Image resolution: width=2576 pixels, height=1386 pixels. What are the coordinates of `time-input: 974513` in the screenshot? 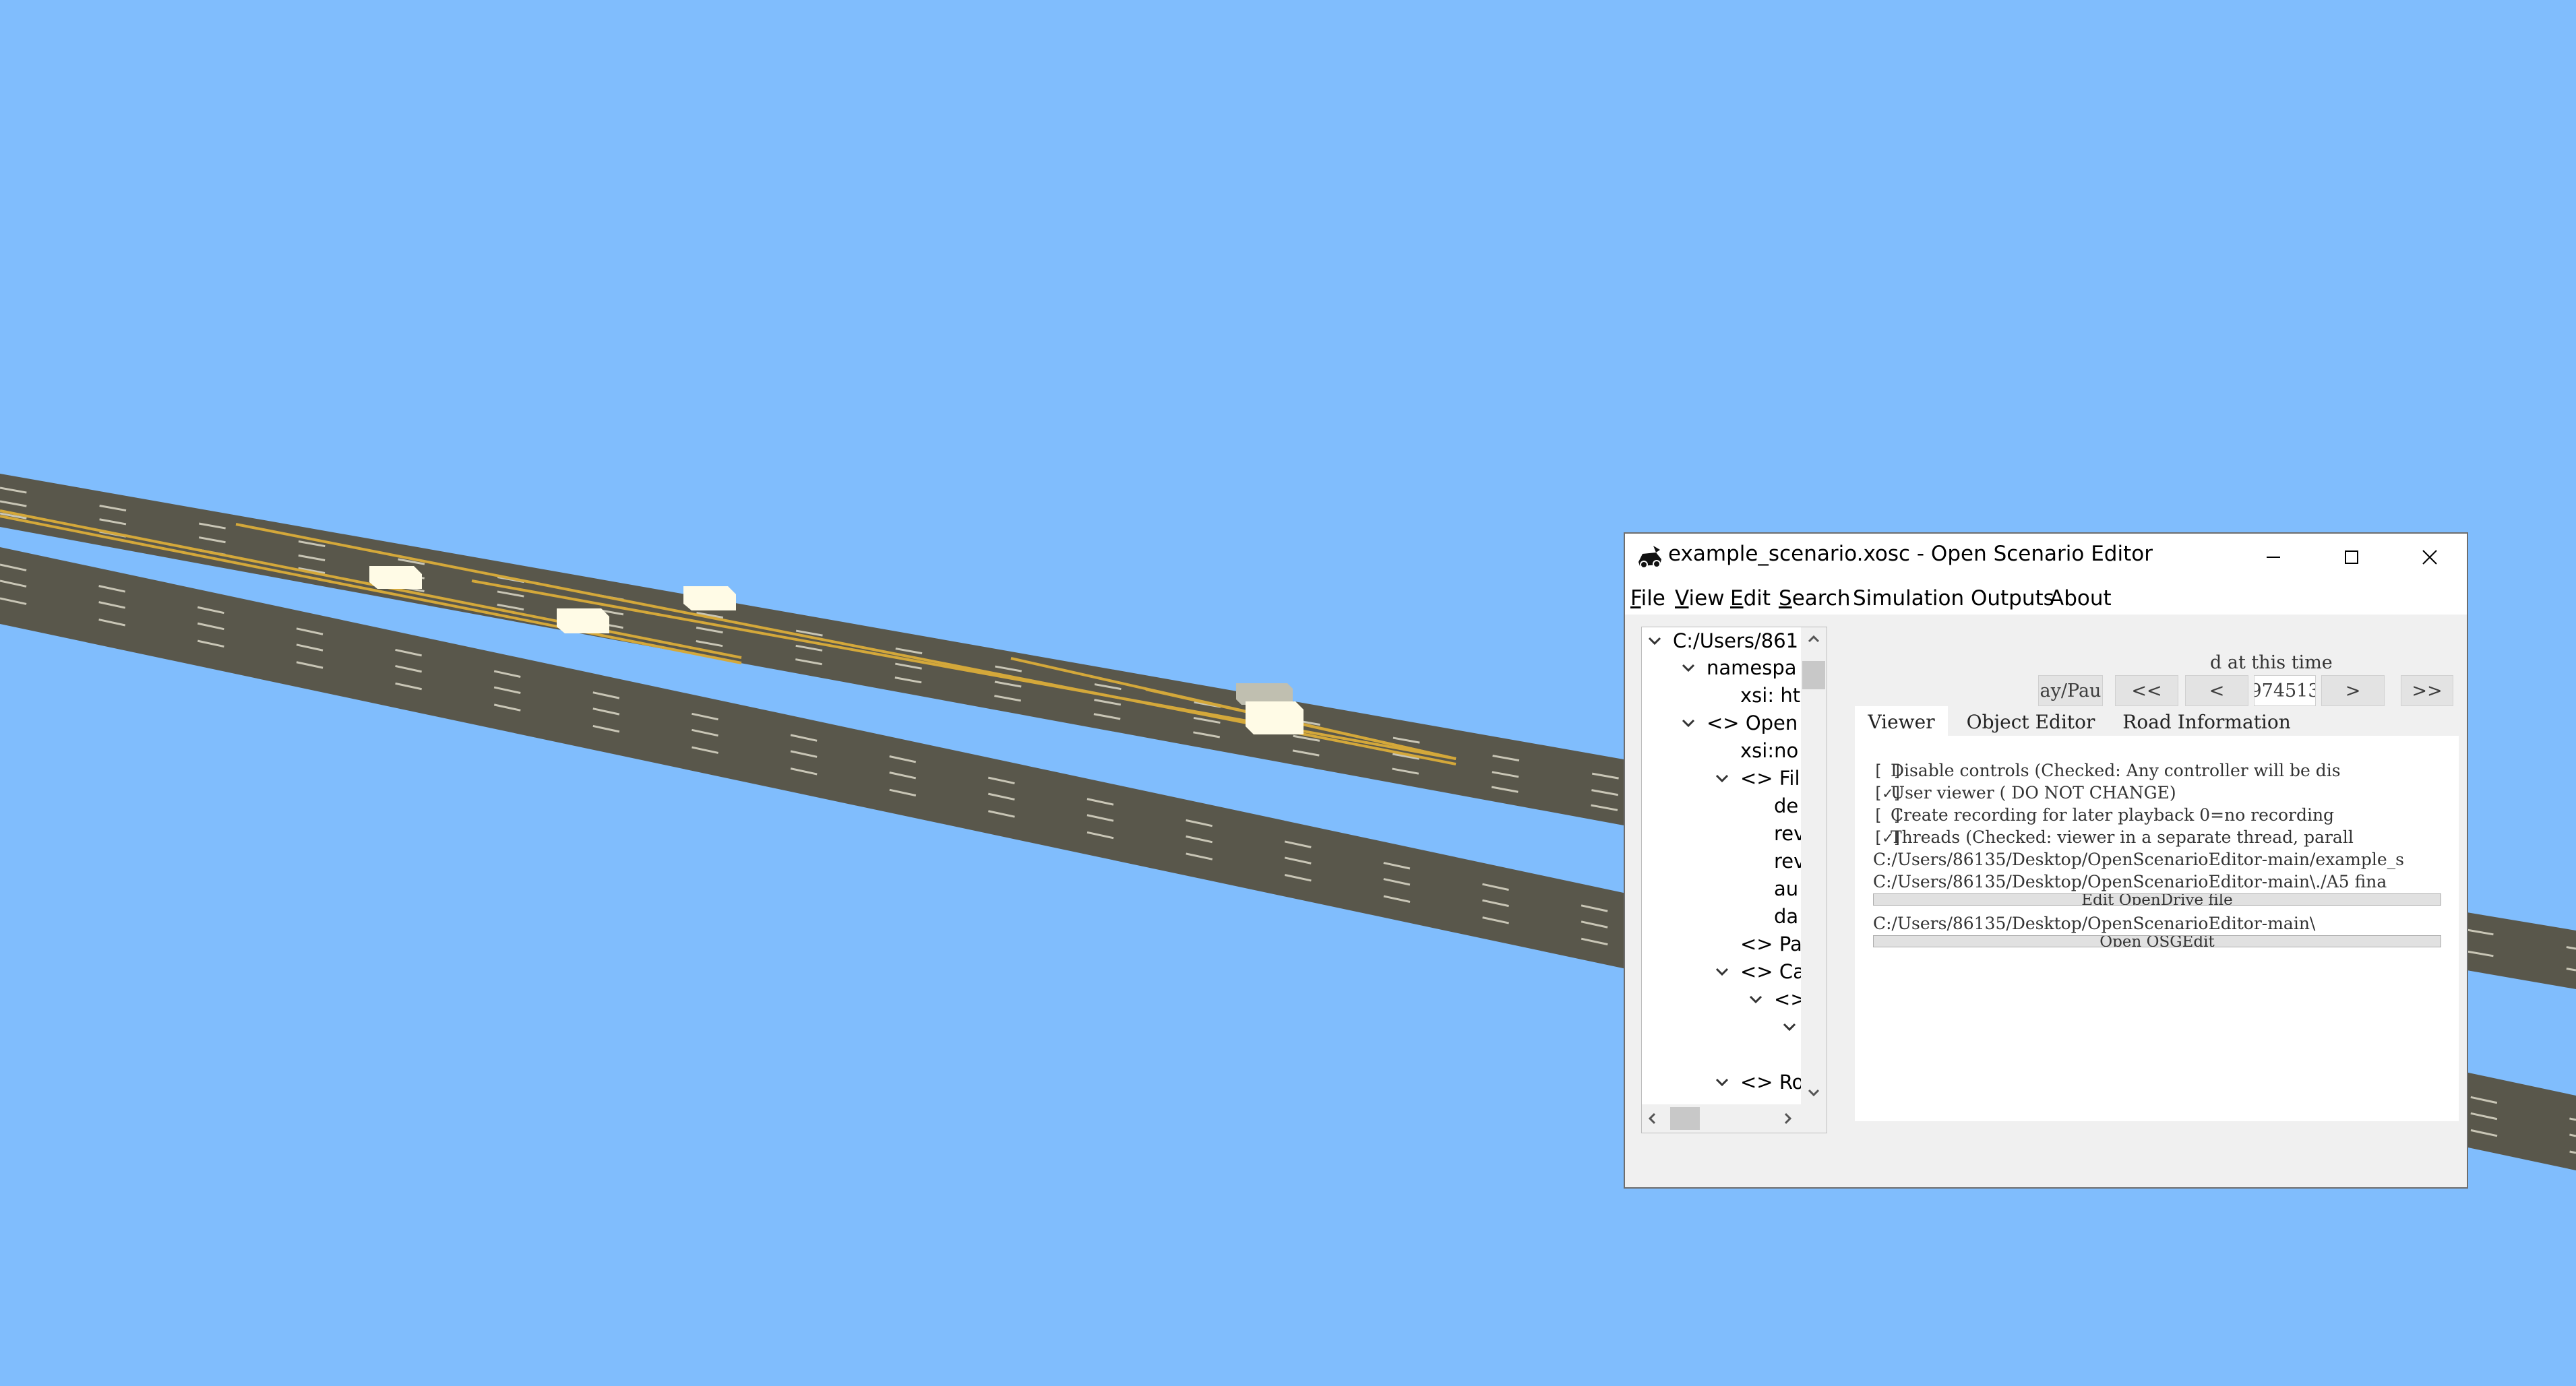 It's located at (2285, 691).